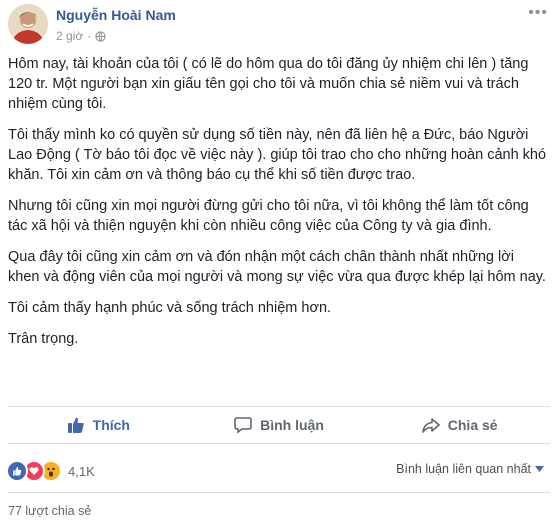  Describe the element at coordinates (463, 469) in the screenshot. I see `comment-sort-label: Bình luận liên quan nhất` at that location.